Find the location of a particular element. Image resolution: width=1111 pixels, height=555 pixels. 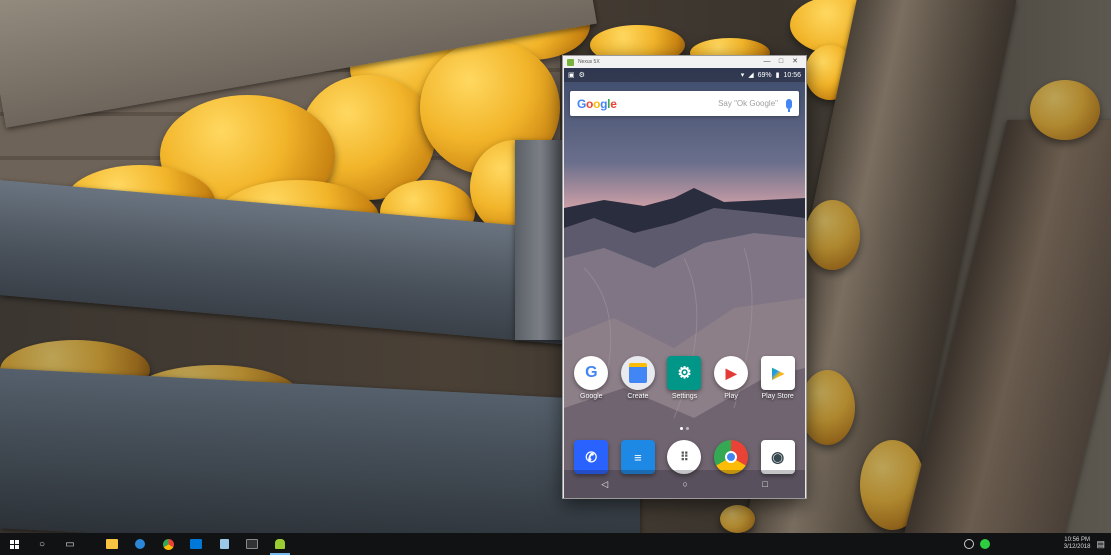

taskbar-android-emulator is located at coordinates (280, 544).